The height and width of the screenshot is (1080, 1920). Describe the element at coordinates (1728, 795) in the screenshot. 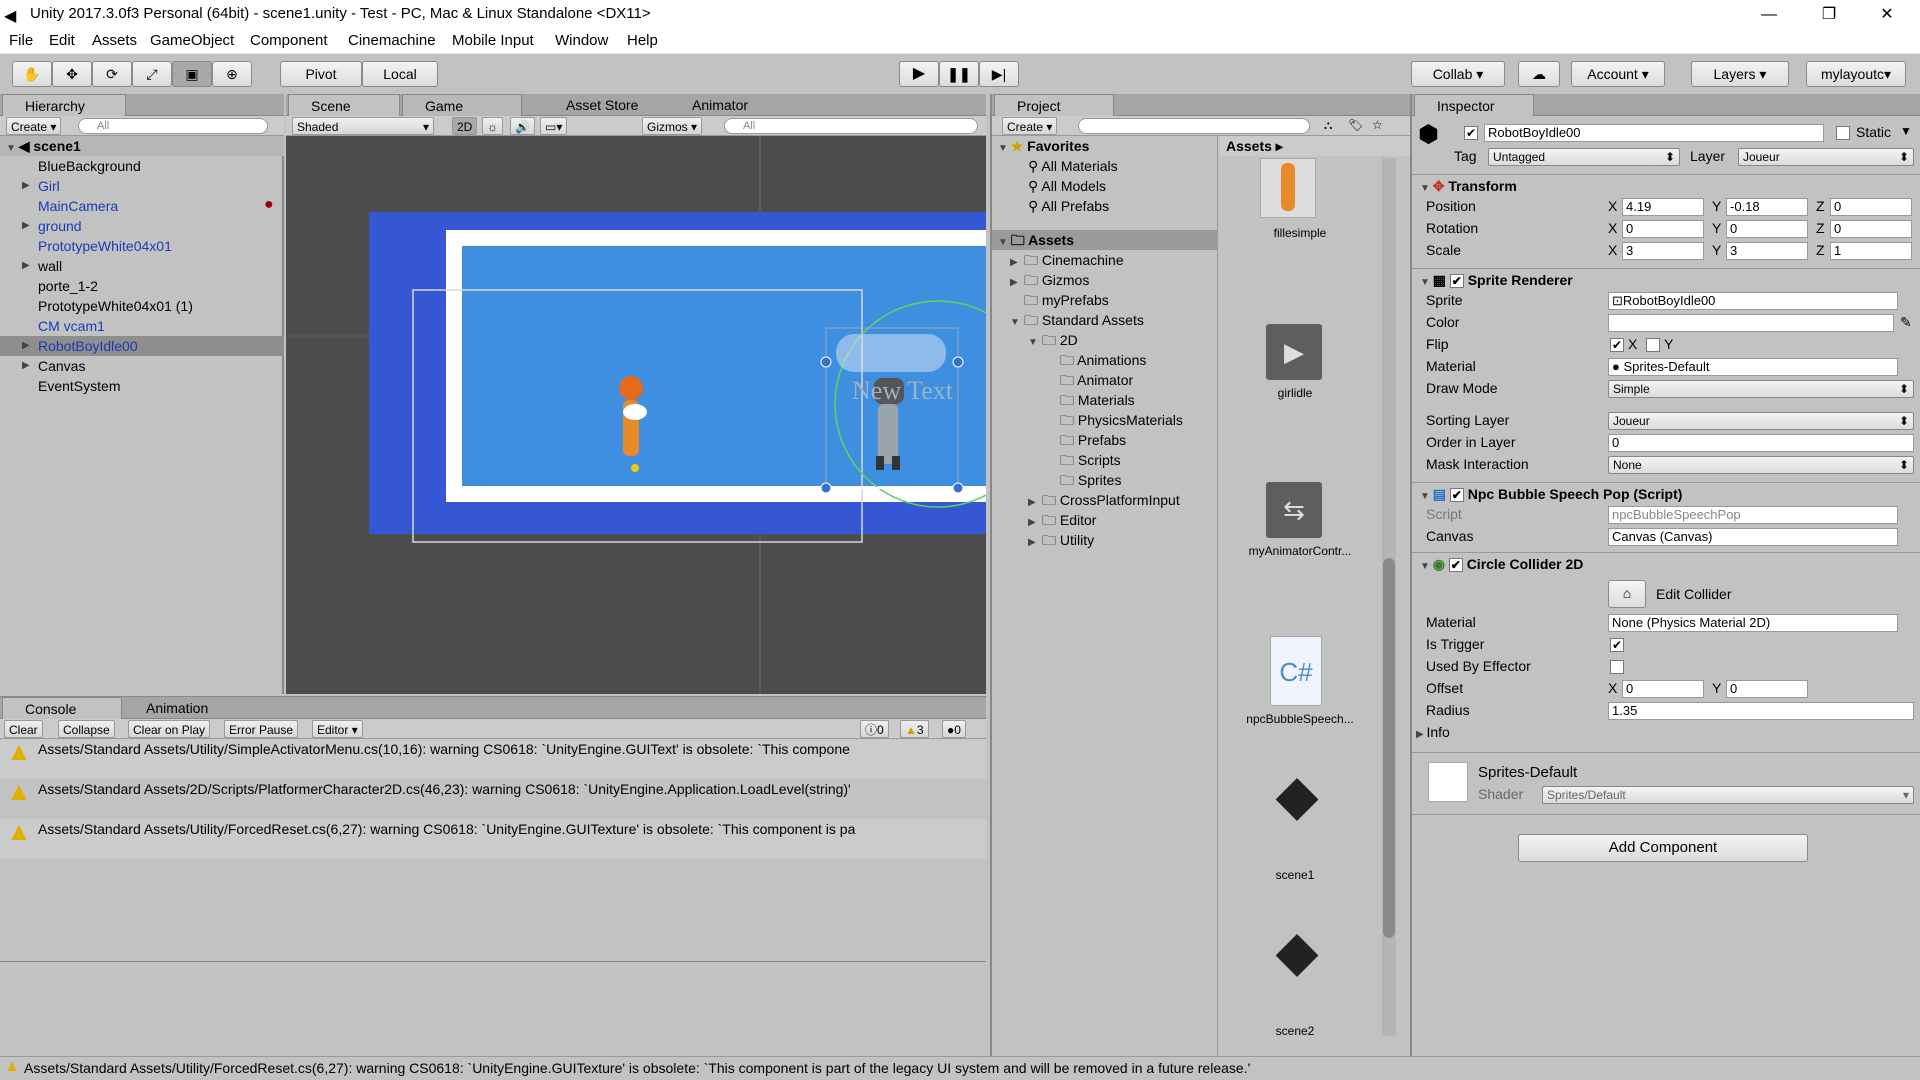

I see `shader-dropdown: Sprites/Default ▾` at that location.